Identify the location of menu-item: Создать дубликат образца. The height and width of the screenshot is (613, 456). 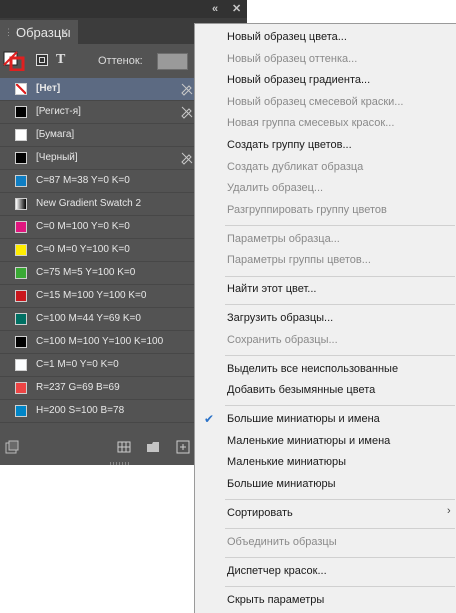
(325, 167).